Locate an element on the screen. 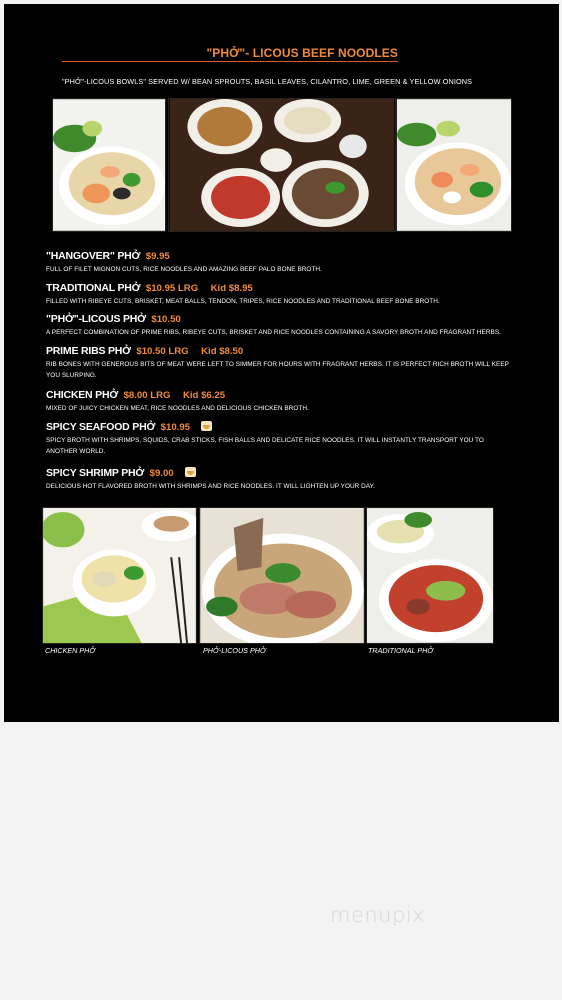  item-price: $10.50 LRG is located at coordinates (162, 351).